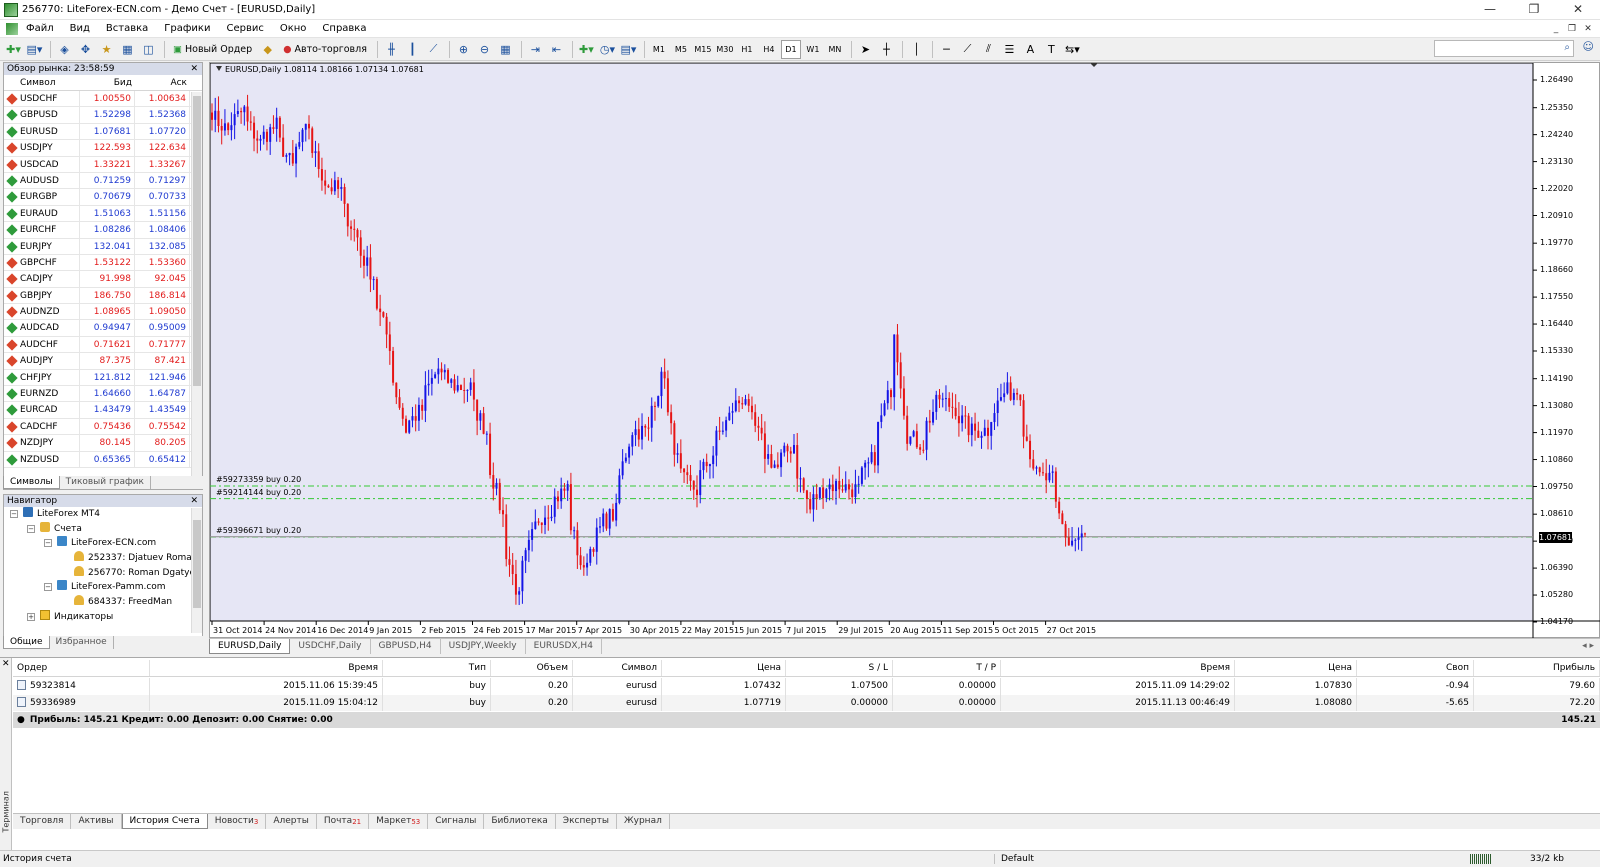  Describe the element at coordinates (607, 49) in the screenshot. I see `periods-icon: ◷▾` at that location.